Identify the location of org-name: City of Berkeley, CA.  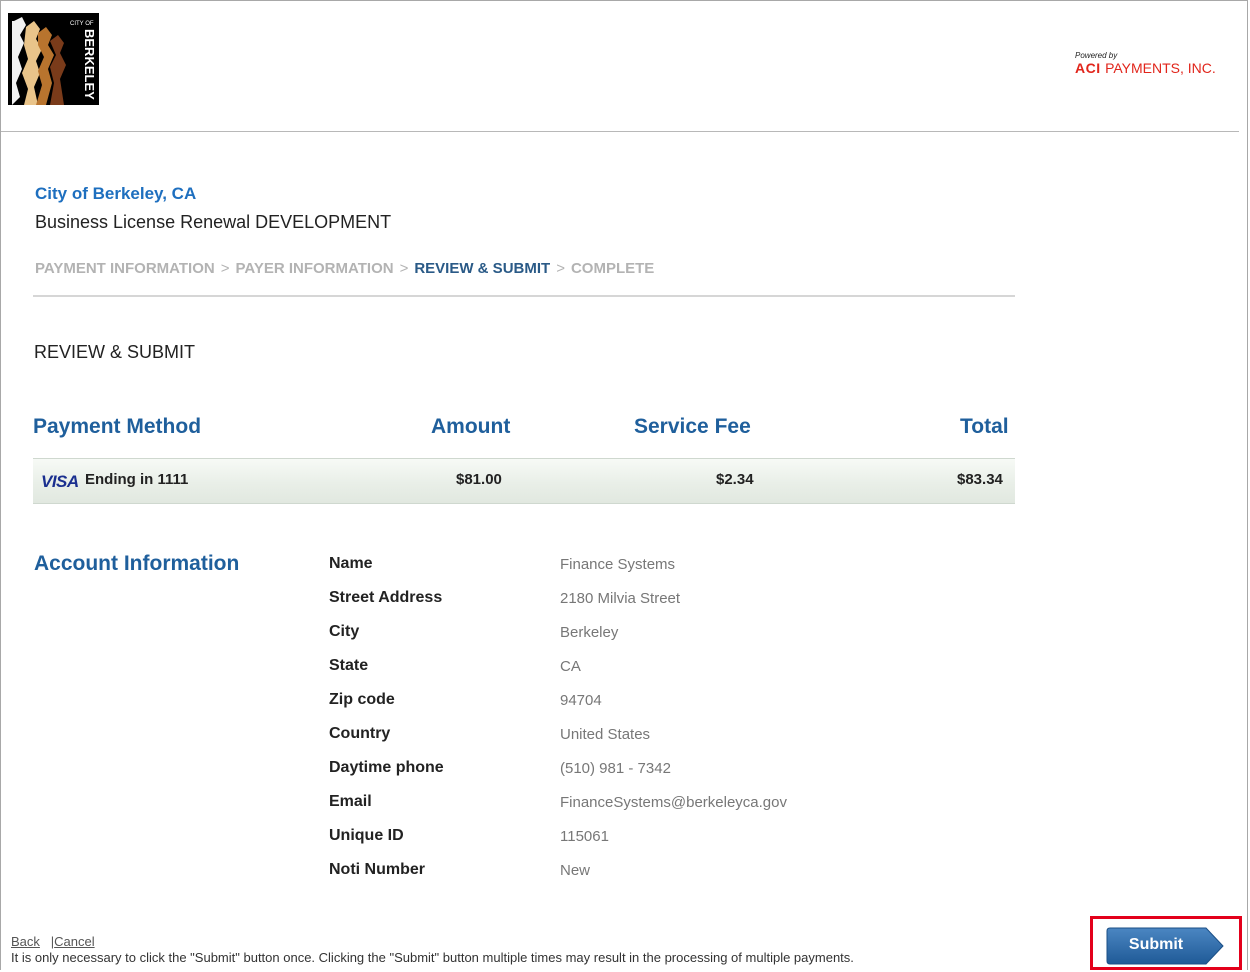
(116, 193).